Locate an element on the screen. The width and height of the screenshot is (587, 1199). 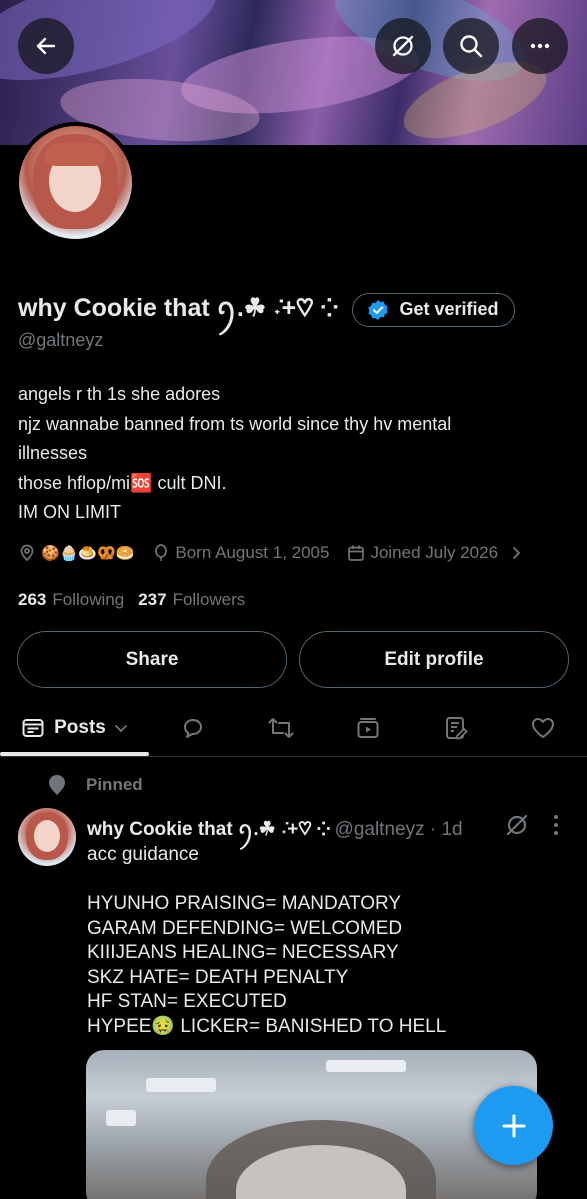
pin-icon is located at coordinates (57, 785).